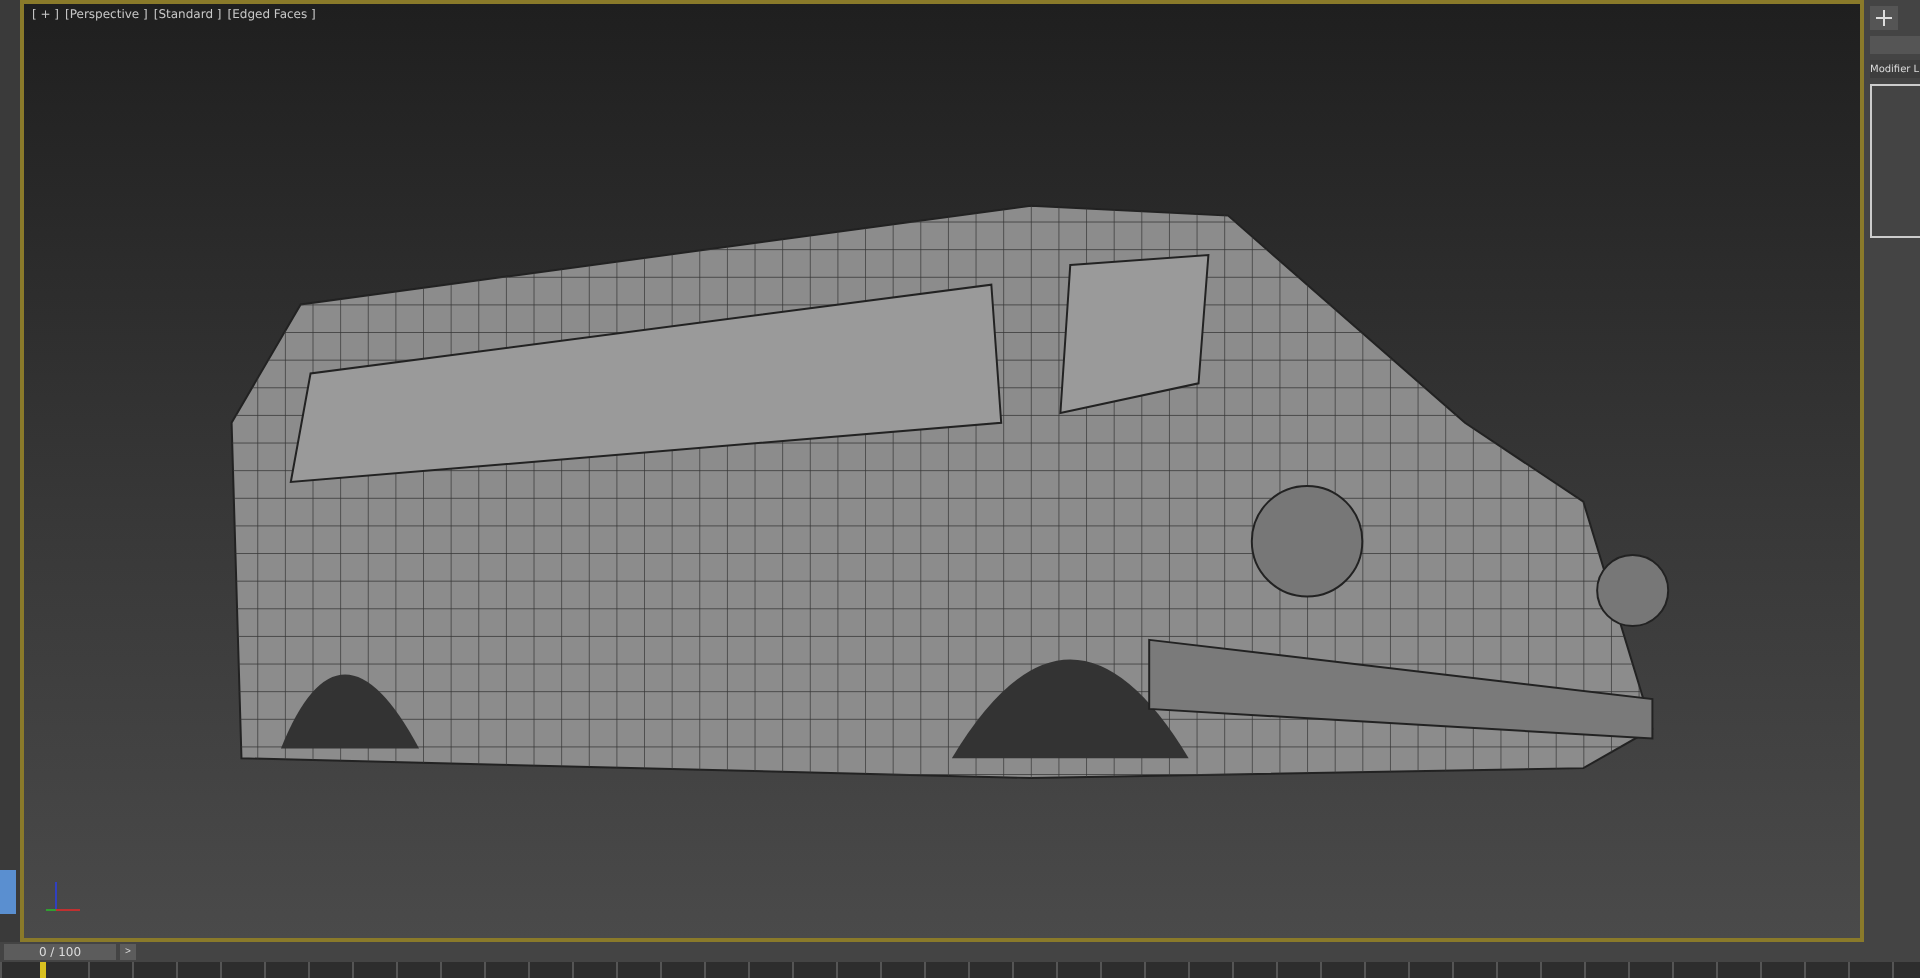  I want to click on time-marker, so click(43, 970).